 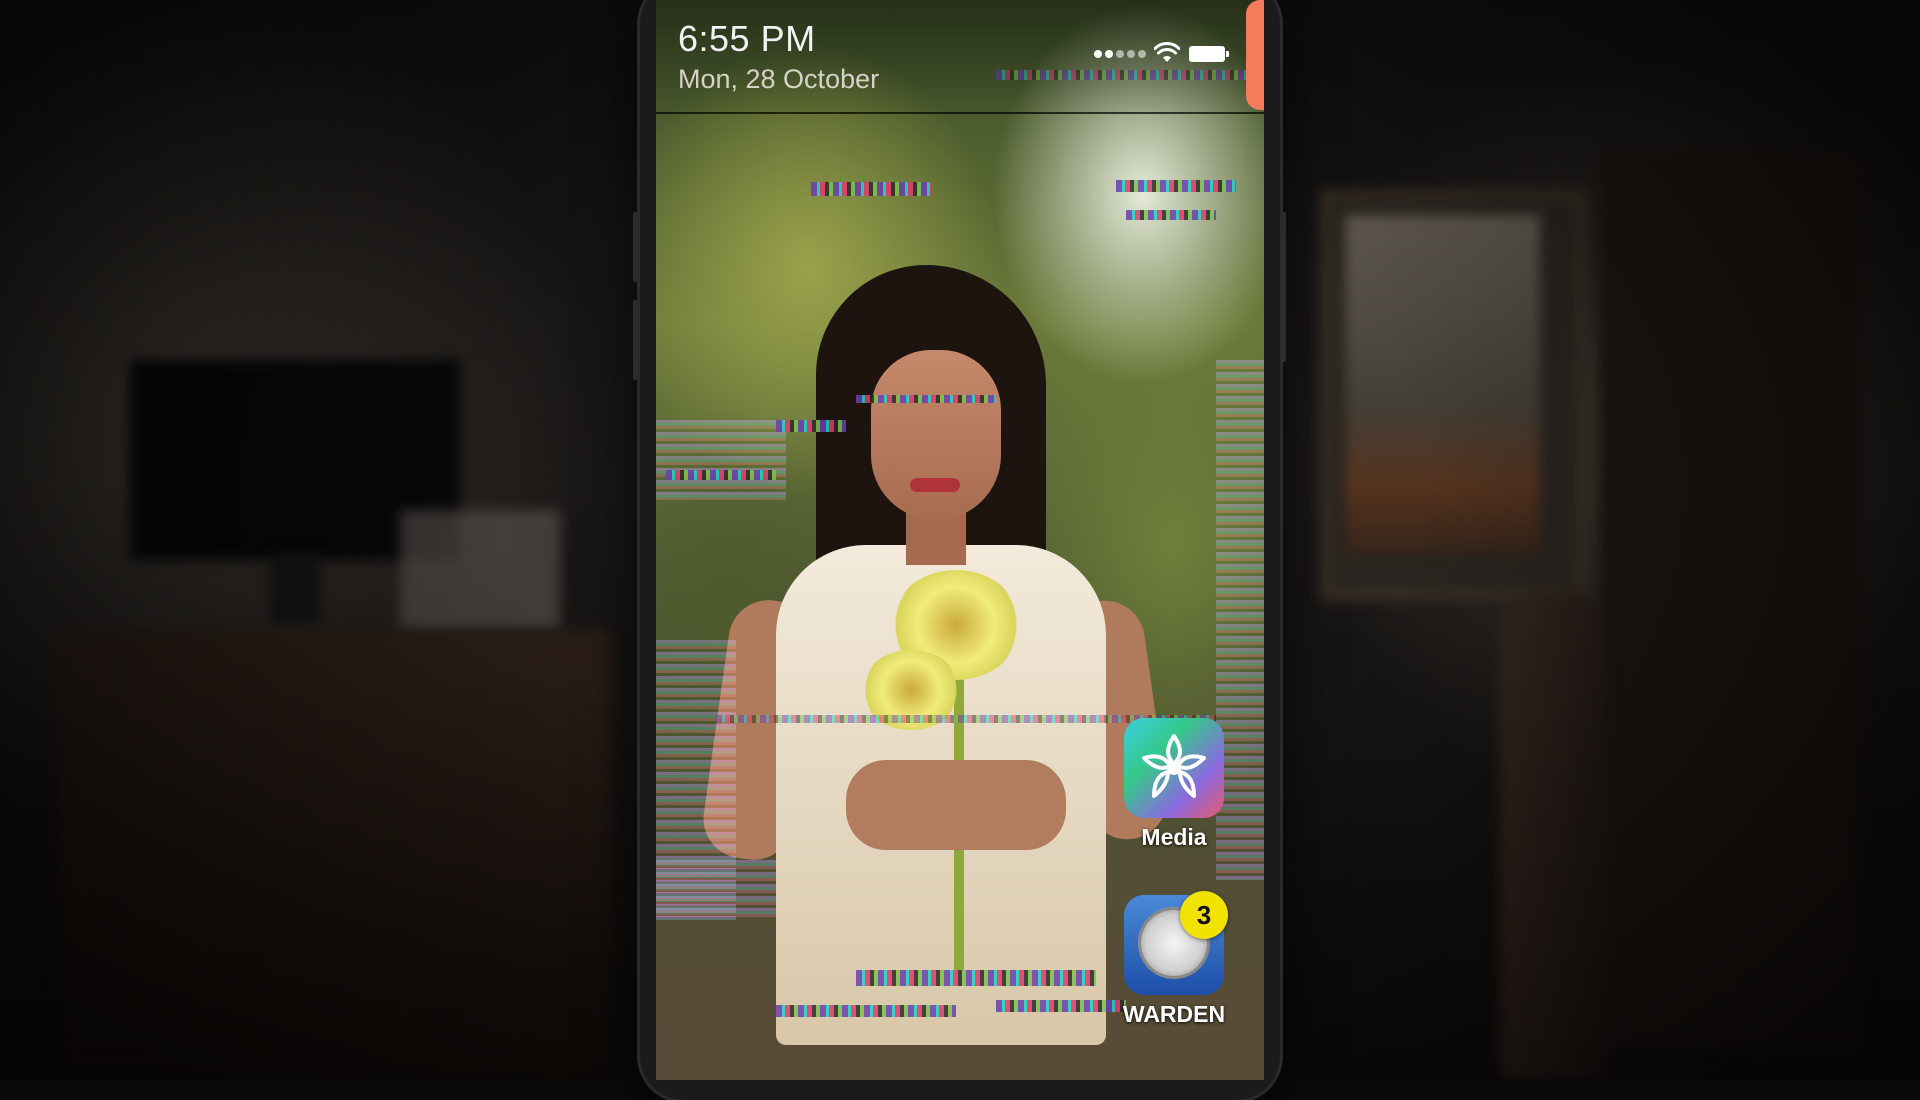 I want to click on media-flower-glyph, so click(x=1174, y=766).